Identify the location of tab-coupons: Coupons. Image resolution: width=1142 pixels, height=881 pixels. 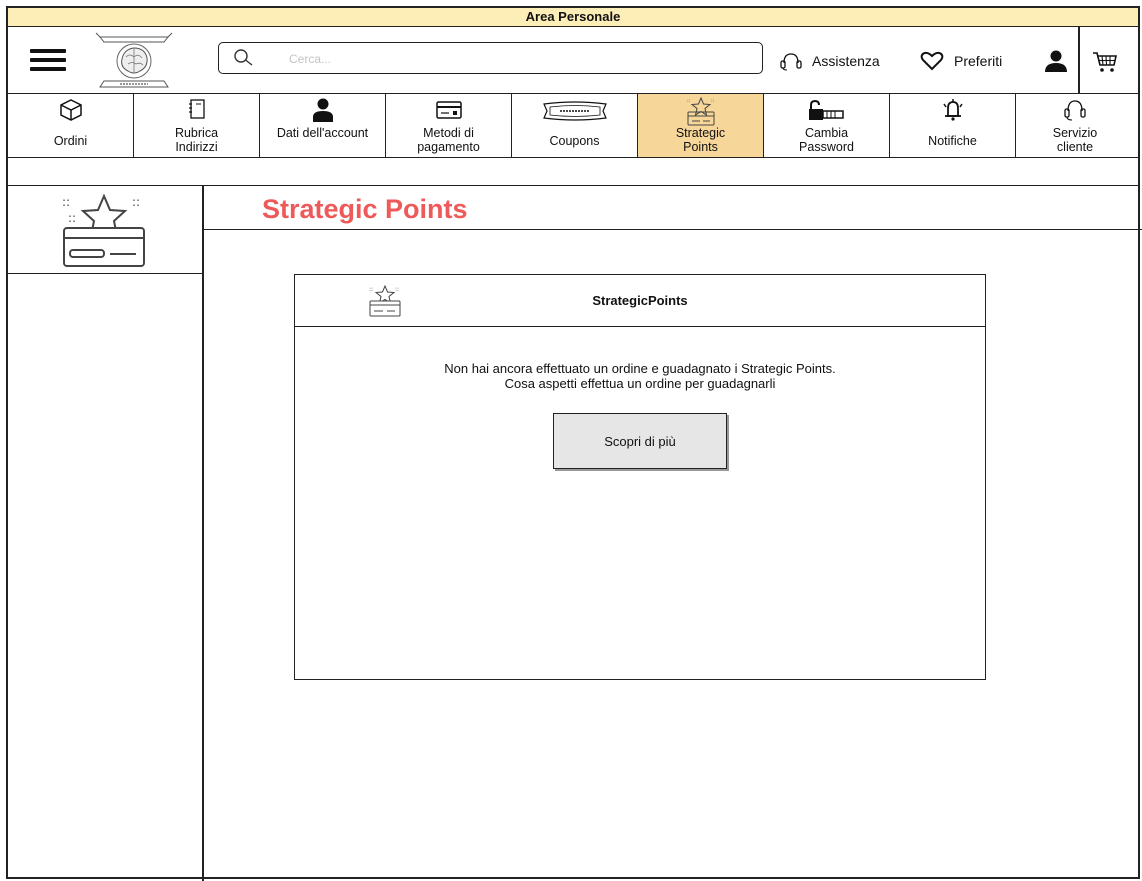
(575, 125).